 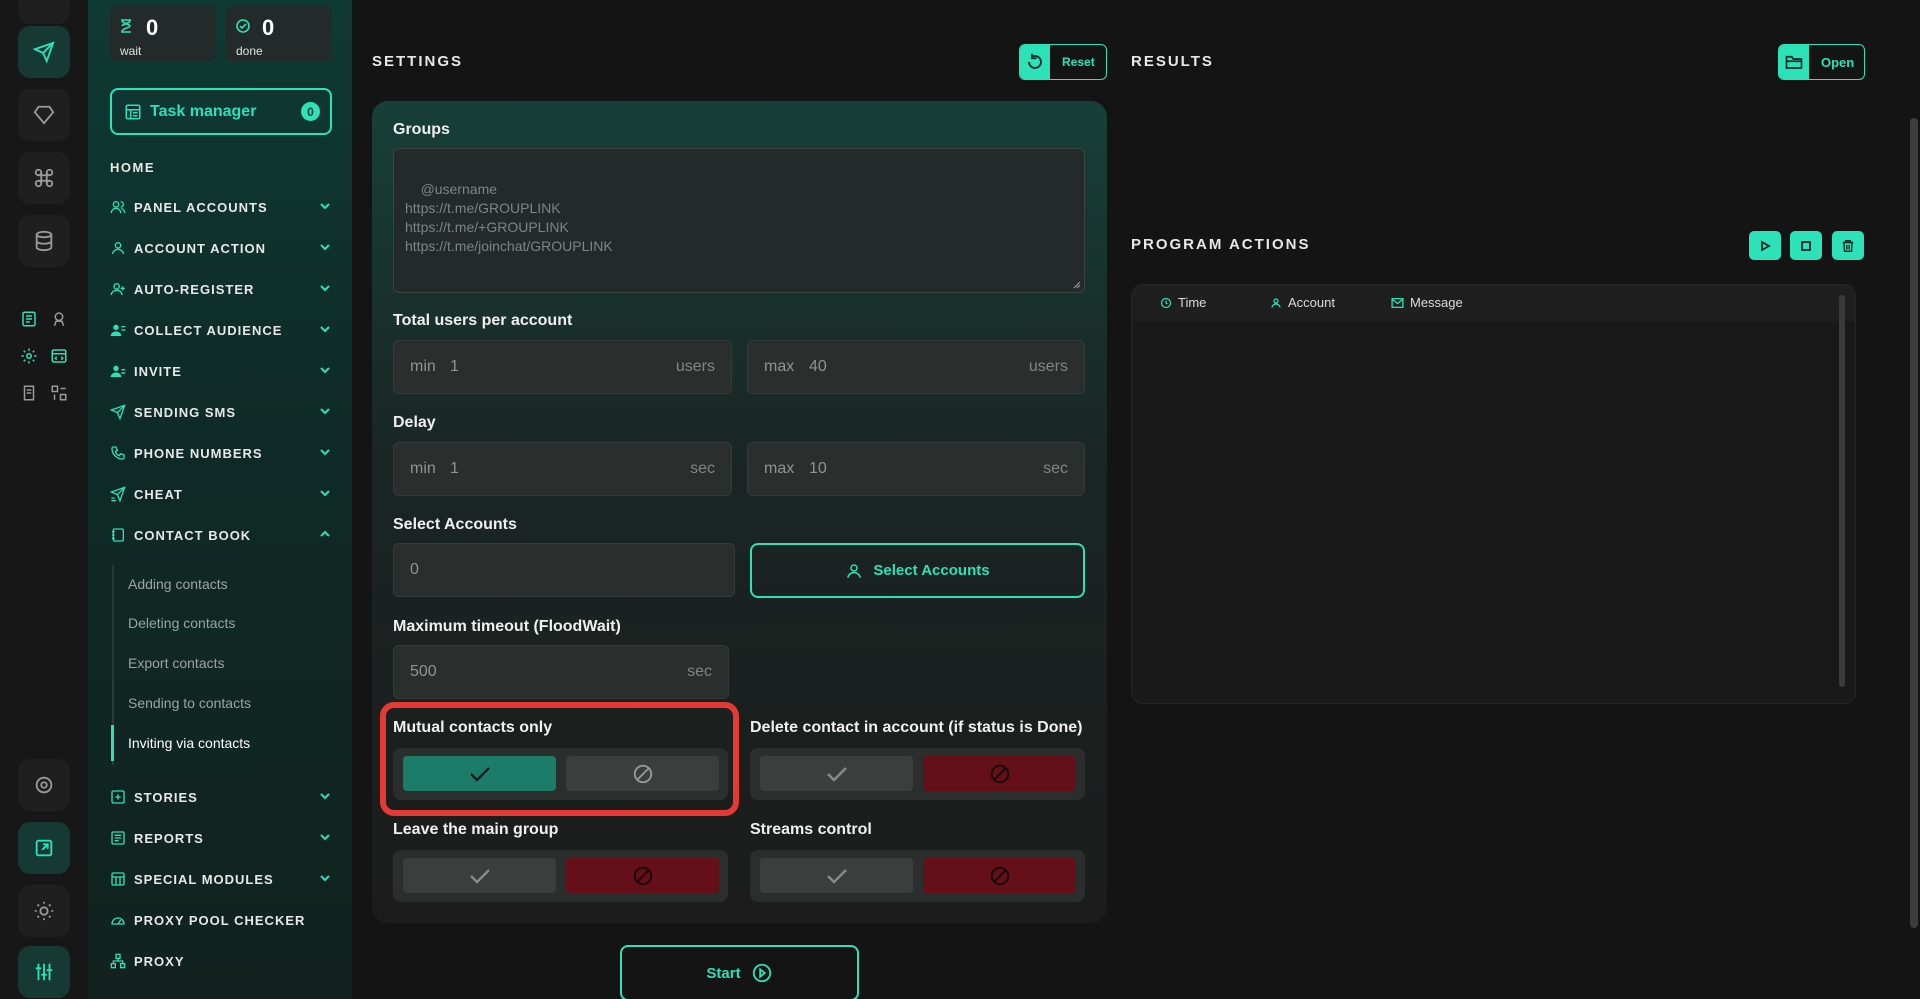 What do you see at coordinates (1035, 62) in the screenshot?
I see `reset-icon-box` at bounding box center [1035, 62].